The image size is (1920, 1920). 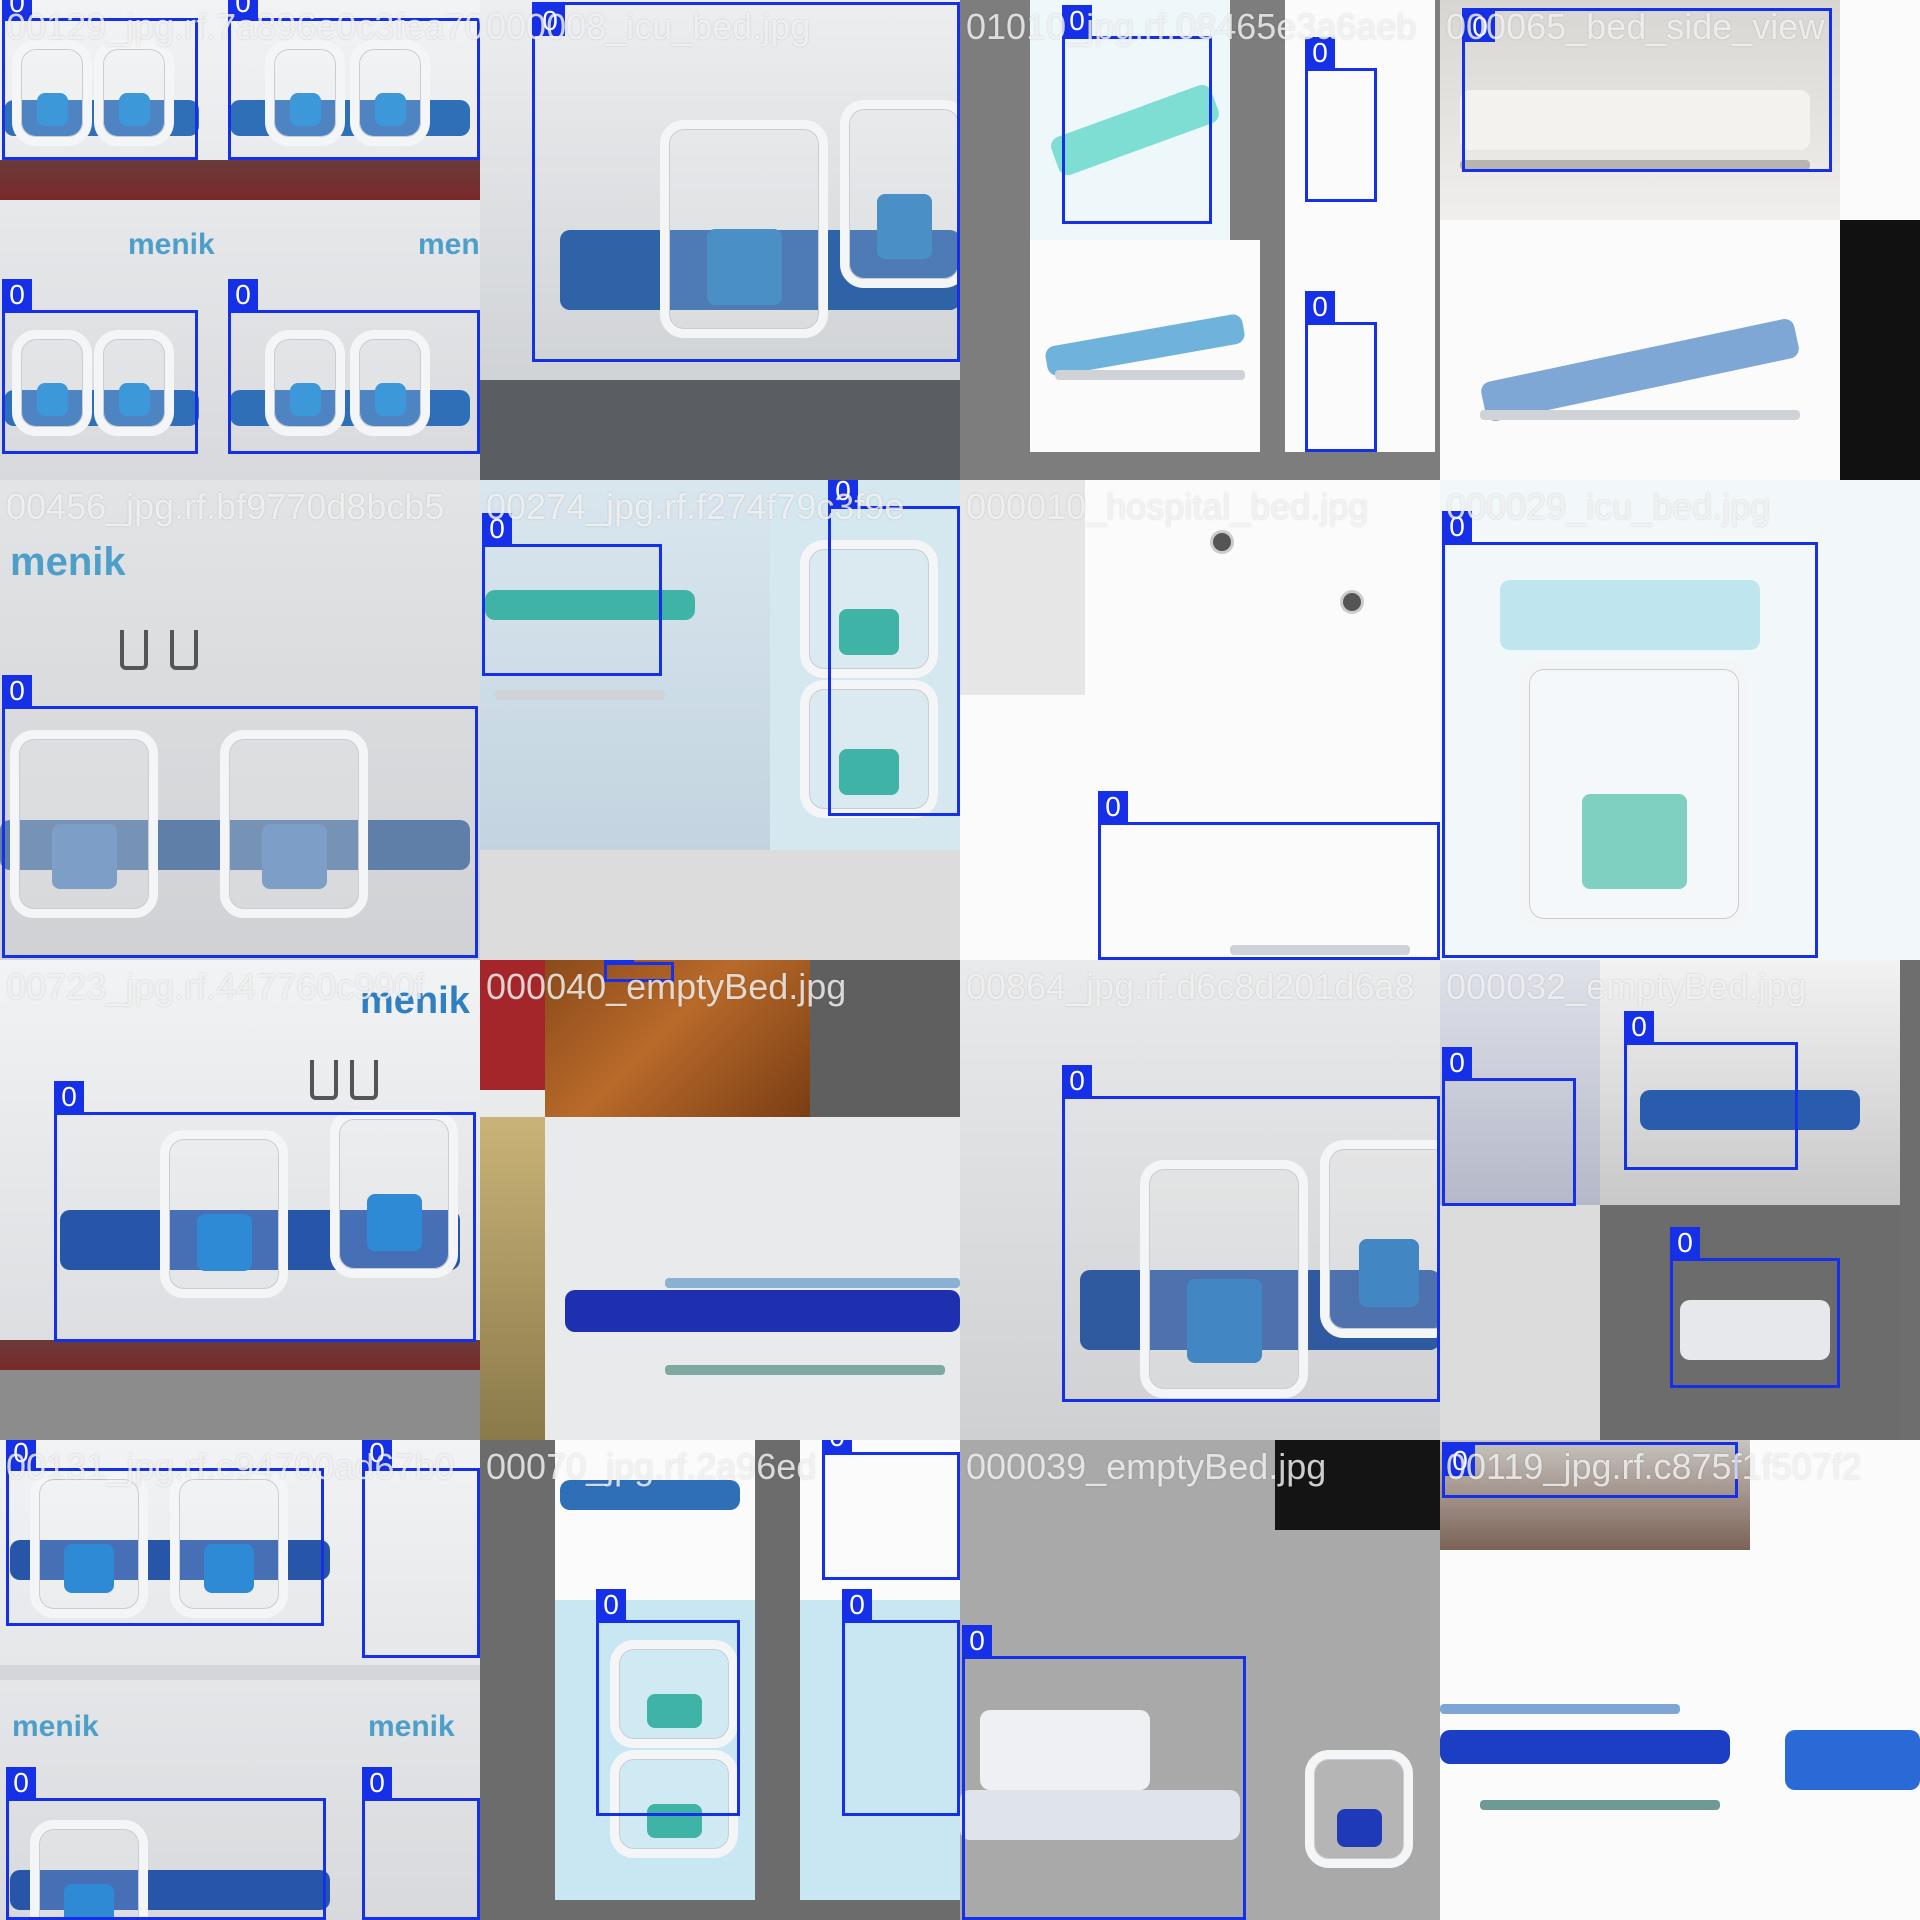 What do you see at coordinates (215, 986) in the screenshot?
I see `tile-filename: 00723_jpg.rf.447760c990f` at bounding box center [215, 986].